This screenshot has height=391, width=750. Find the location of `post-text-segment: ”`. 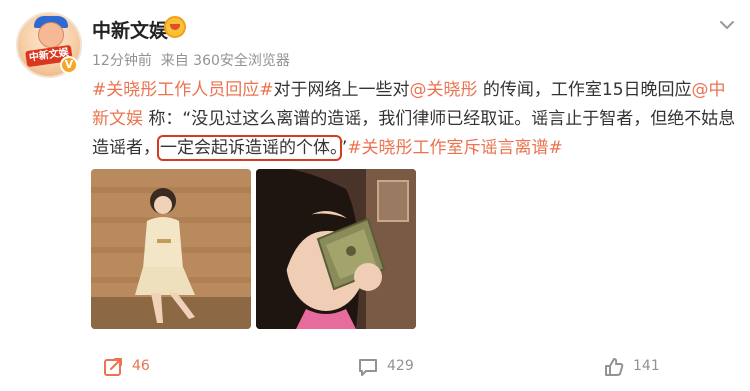

post-text-segment: ” is located at coordinates (343, 148).